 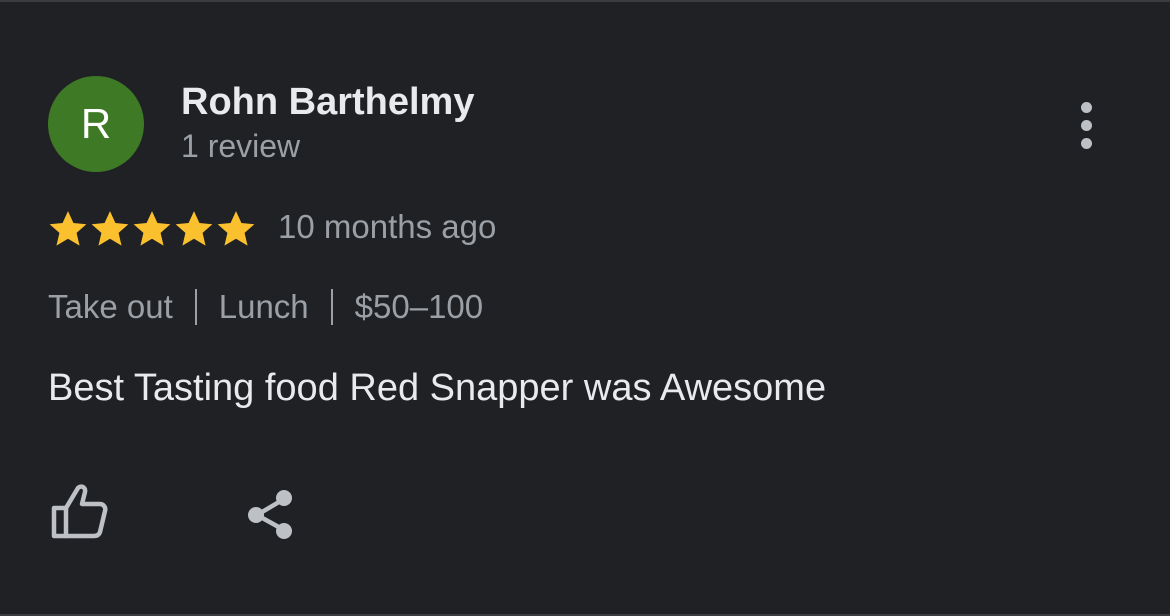 What do you see at coordinates (110, 306) in the screenshot?
I see `meta-service: Take out` at bounding box center [110, 306].